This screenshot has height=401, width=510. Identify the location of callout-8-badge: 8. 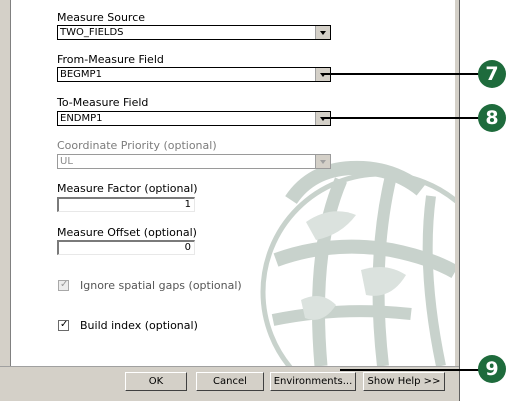
(492, 118).